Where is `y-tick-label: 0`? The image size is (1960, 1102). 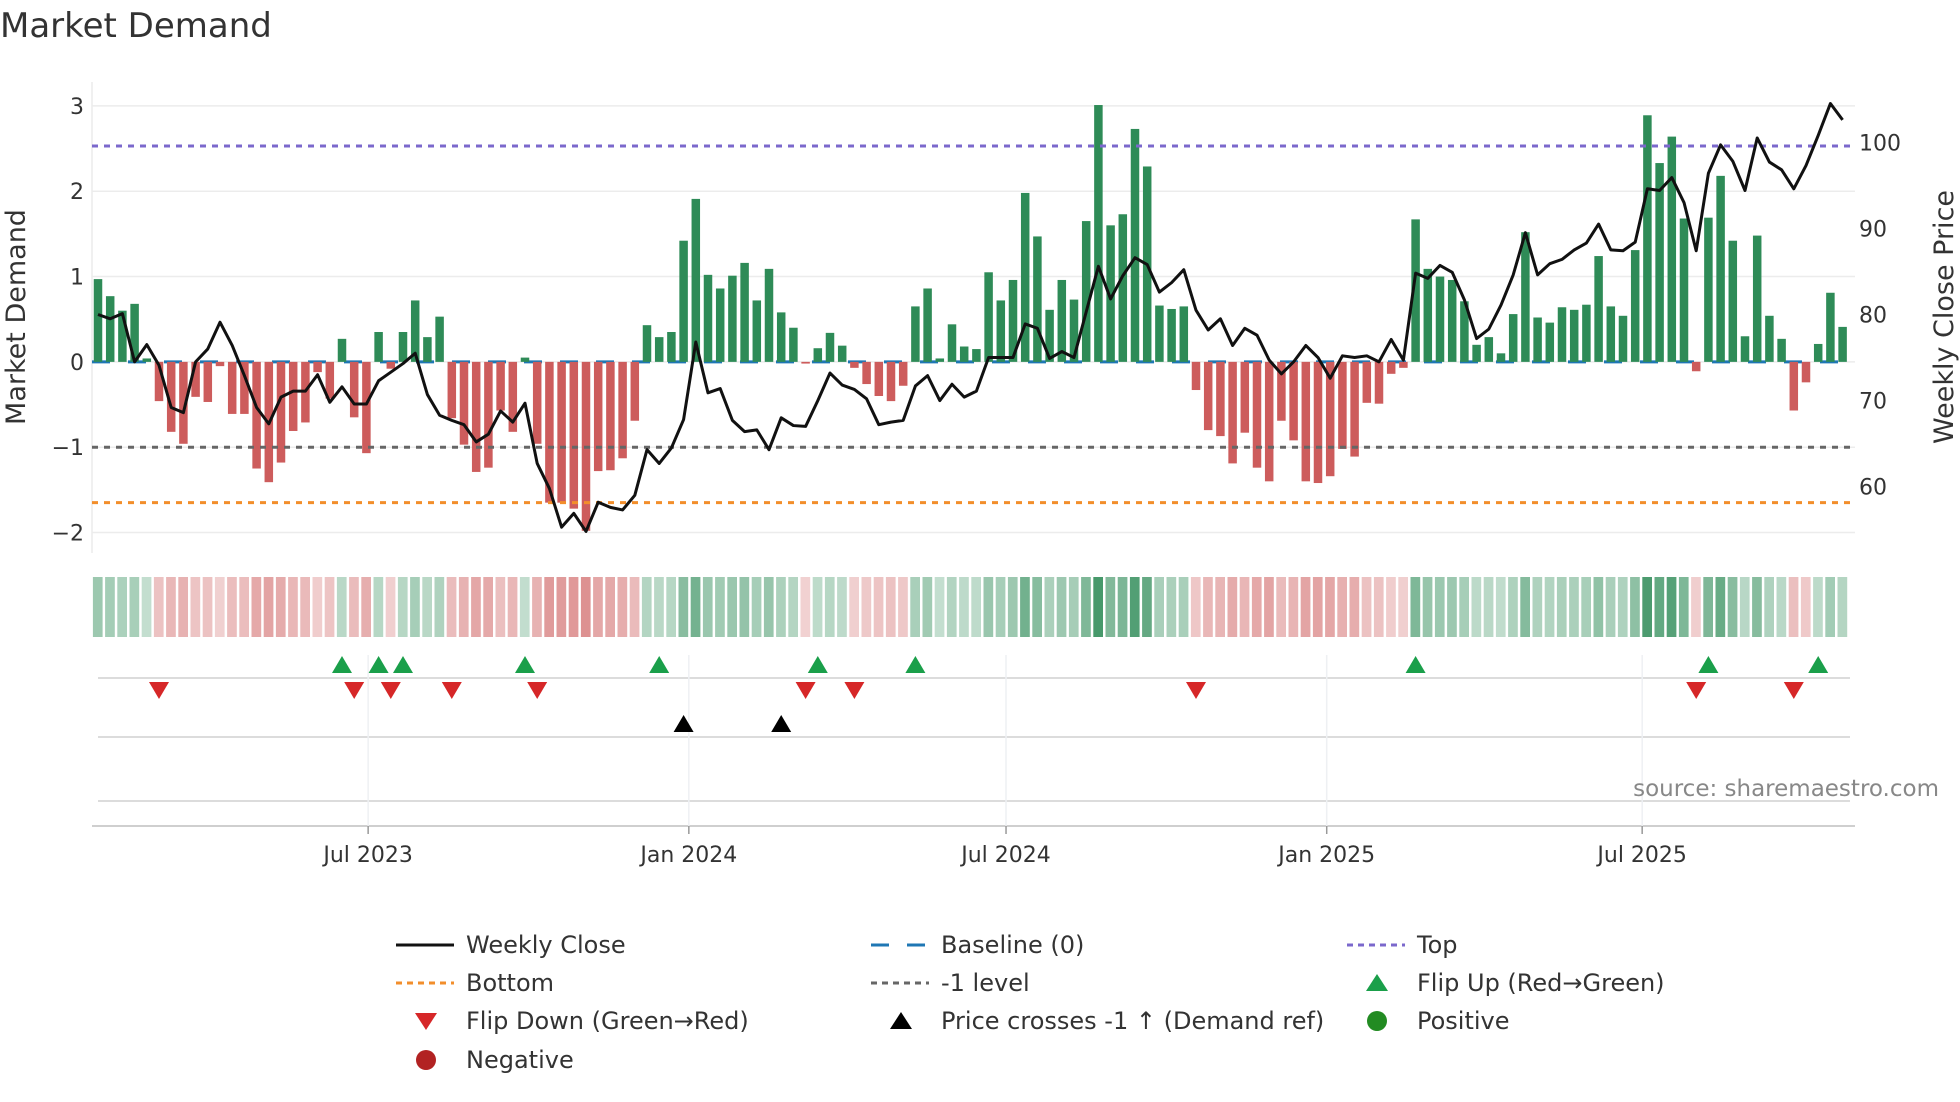
y-tick-label: 0 is located at coordinates (77, 363).